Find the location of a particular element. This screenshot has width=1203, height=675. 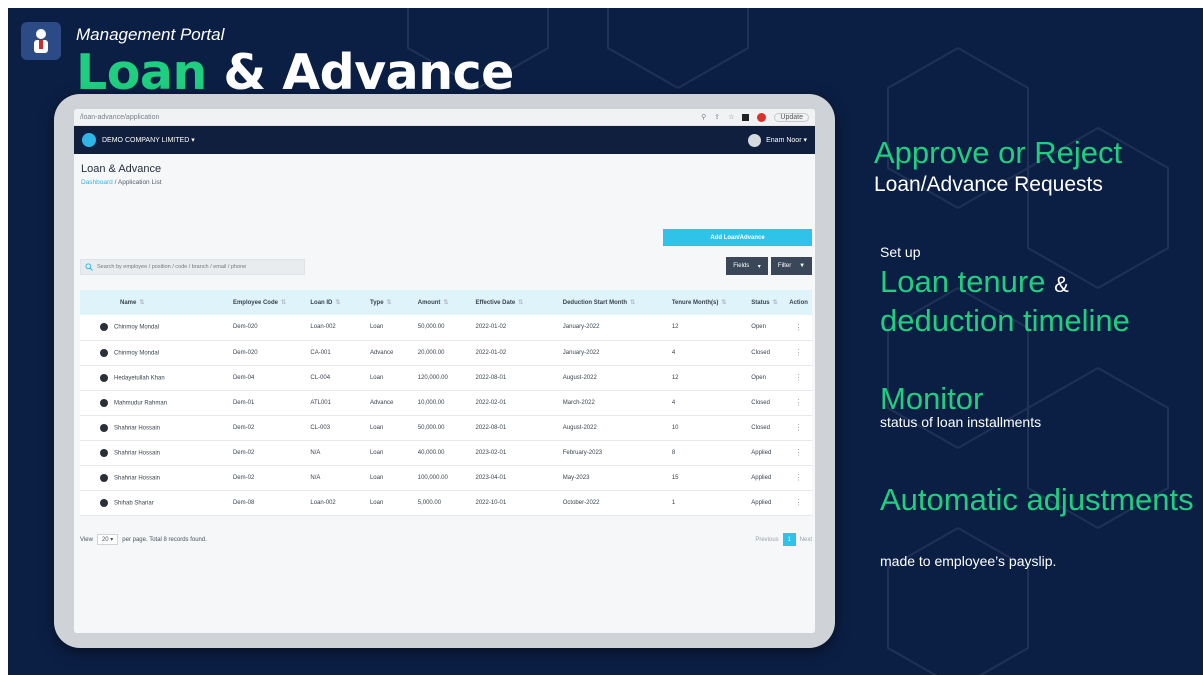

add-loan-button: Add Loan/Advance is located at coordinates (737, 237).